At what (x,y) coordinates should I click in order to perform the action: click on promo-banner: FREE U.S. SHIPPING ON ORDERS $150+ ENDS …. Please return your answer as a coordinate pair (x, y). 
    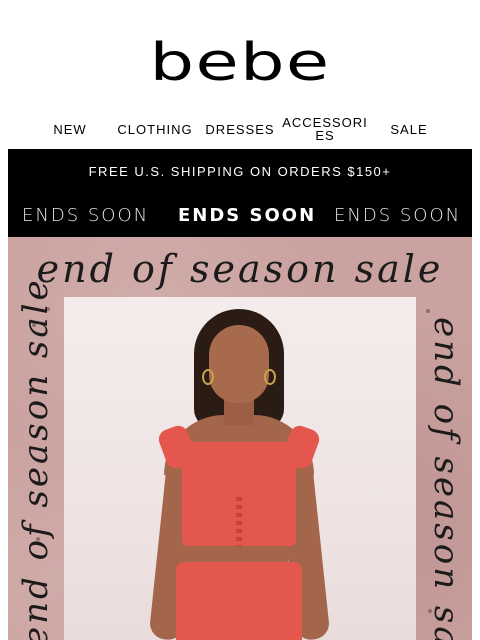
    Looking at the image, I should click on (240, 193).